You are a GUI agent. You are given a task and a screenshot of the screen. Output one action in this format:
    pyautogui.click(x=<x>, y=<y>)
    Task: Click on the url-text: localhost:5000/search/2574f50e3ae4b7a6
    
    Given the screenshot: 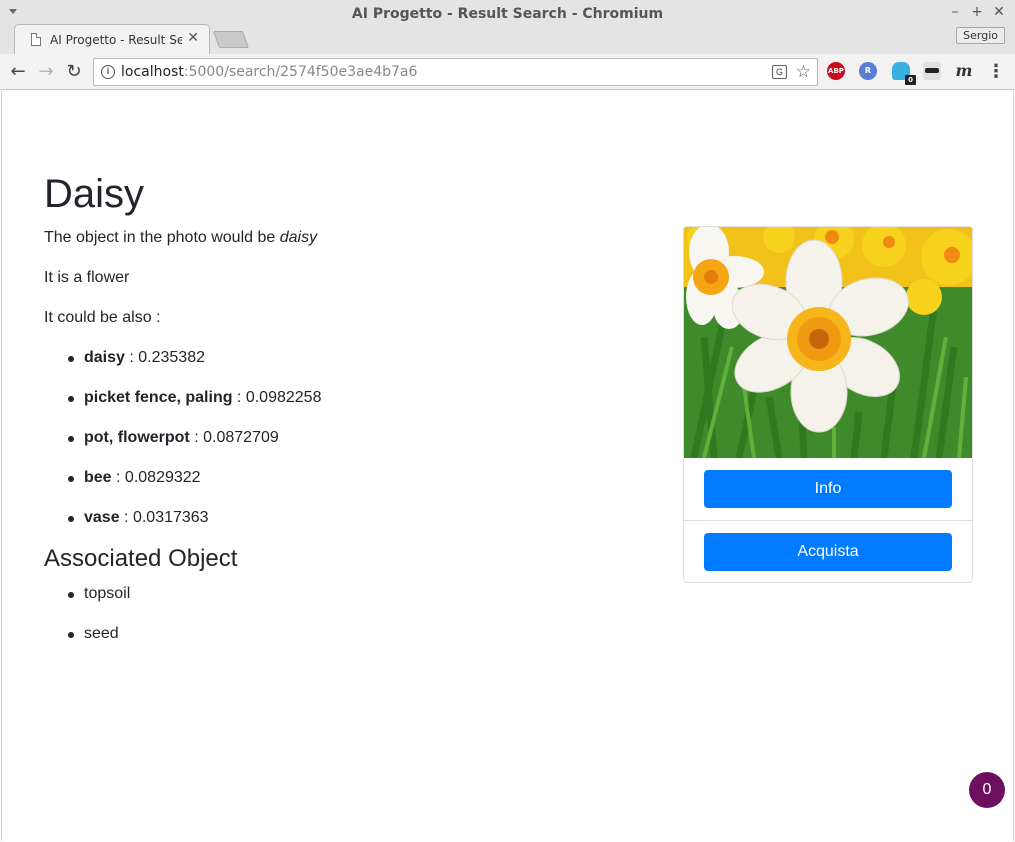 What is the action you would take?
    pyautogui.click(x=269, y=72)
    